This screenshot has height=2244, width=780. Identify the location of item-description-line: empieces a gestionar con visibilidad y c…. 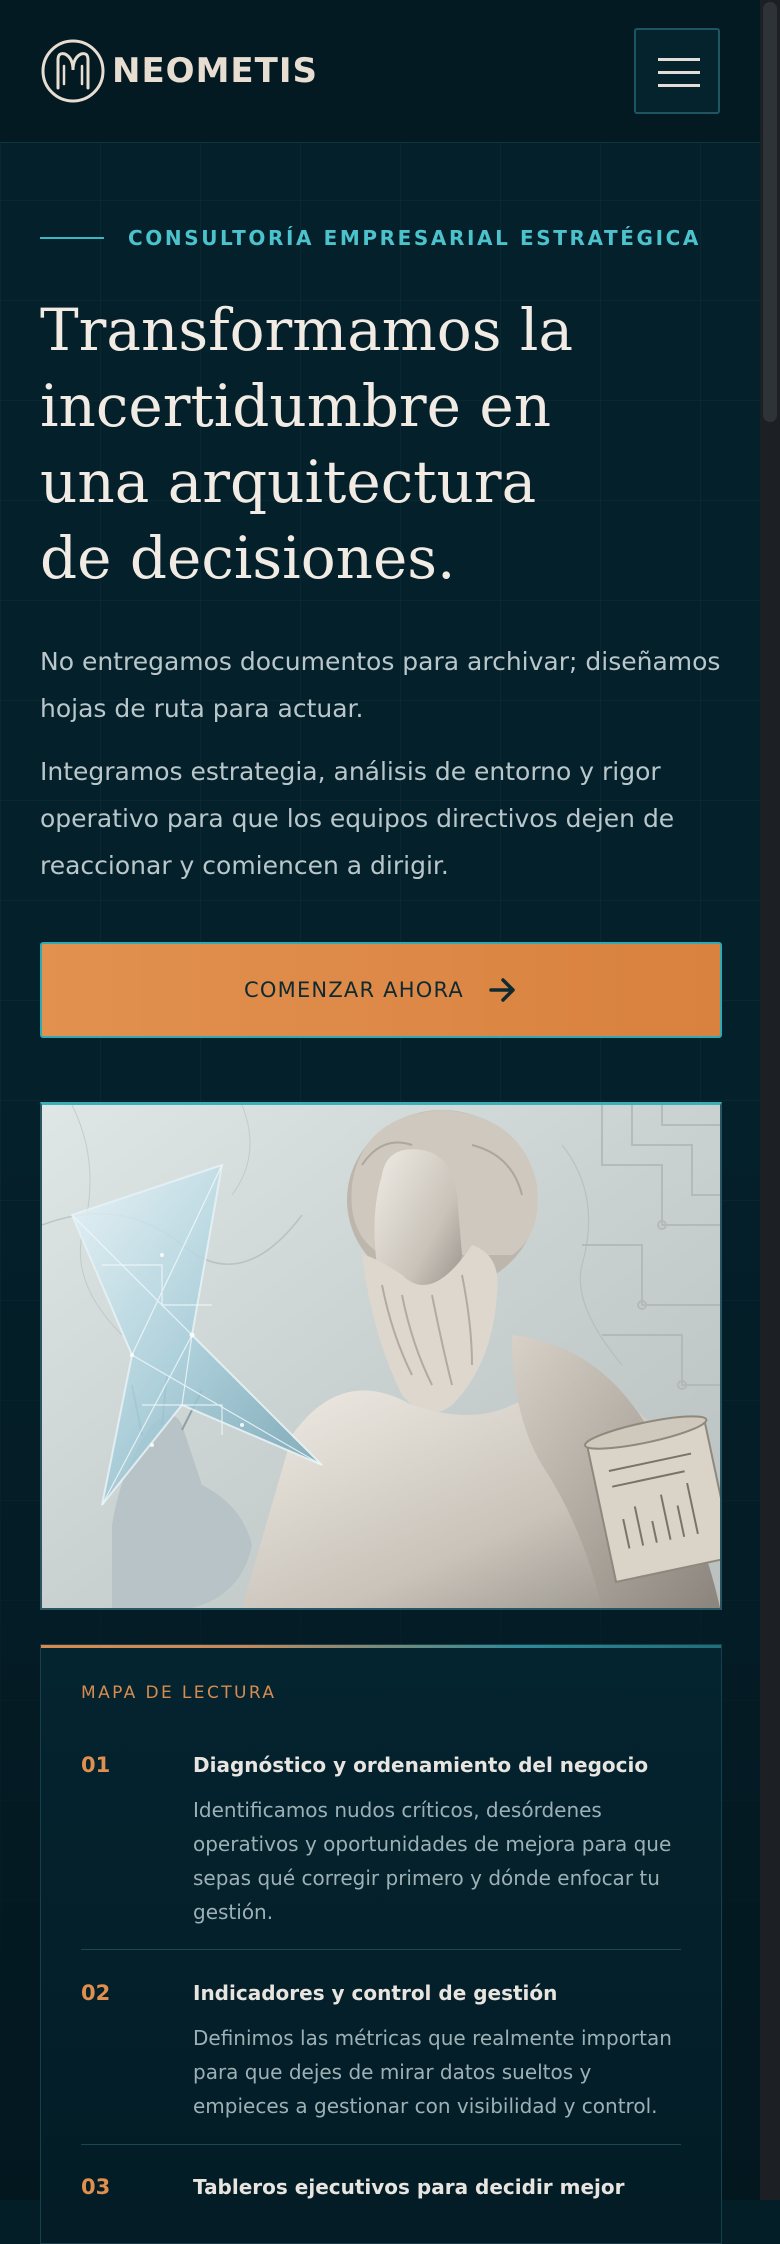
(425, 2106).